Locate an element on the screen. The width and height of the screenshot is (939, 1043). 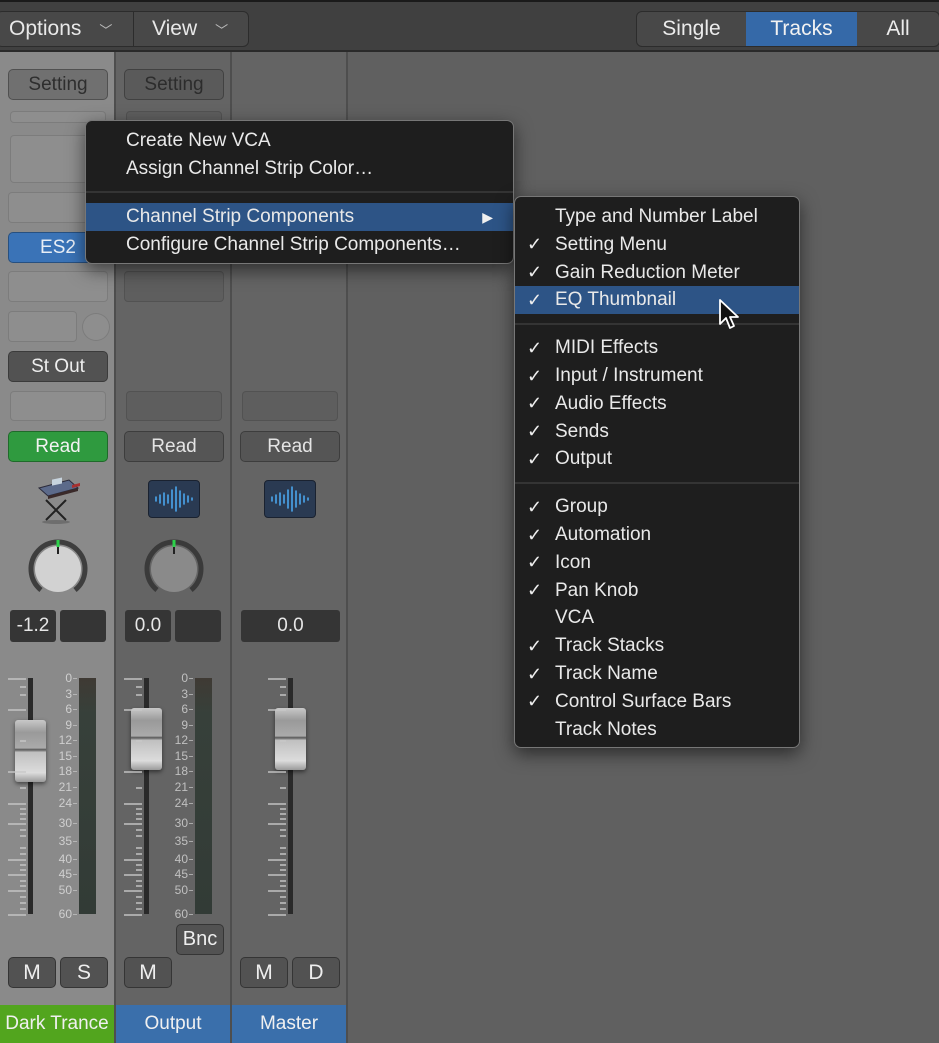
view-mode-label: All is located at coordinates (898, 28).